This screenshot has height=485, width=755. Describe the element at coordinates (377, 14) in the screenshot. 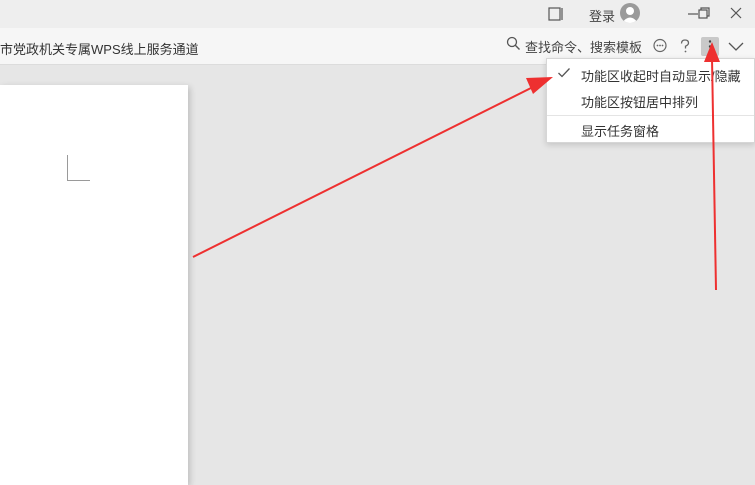

I see `title-bar: 登录` at that location.